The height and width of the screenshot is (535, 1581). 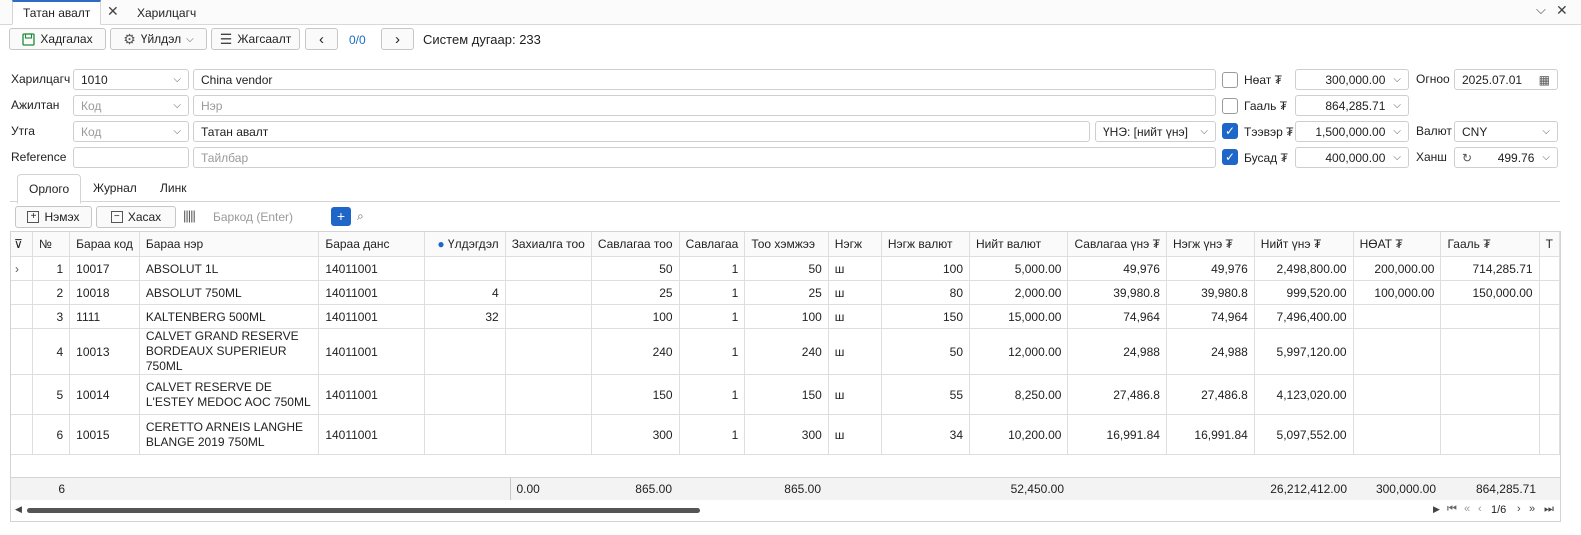 I want to click on col-header-balance: ● Үлдэгдэл, so click(x=465, y=244).